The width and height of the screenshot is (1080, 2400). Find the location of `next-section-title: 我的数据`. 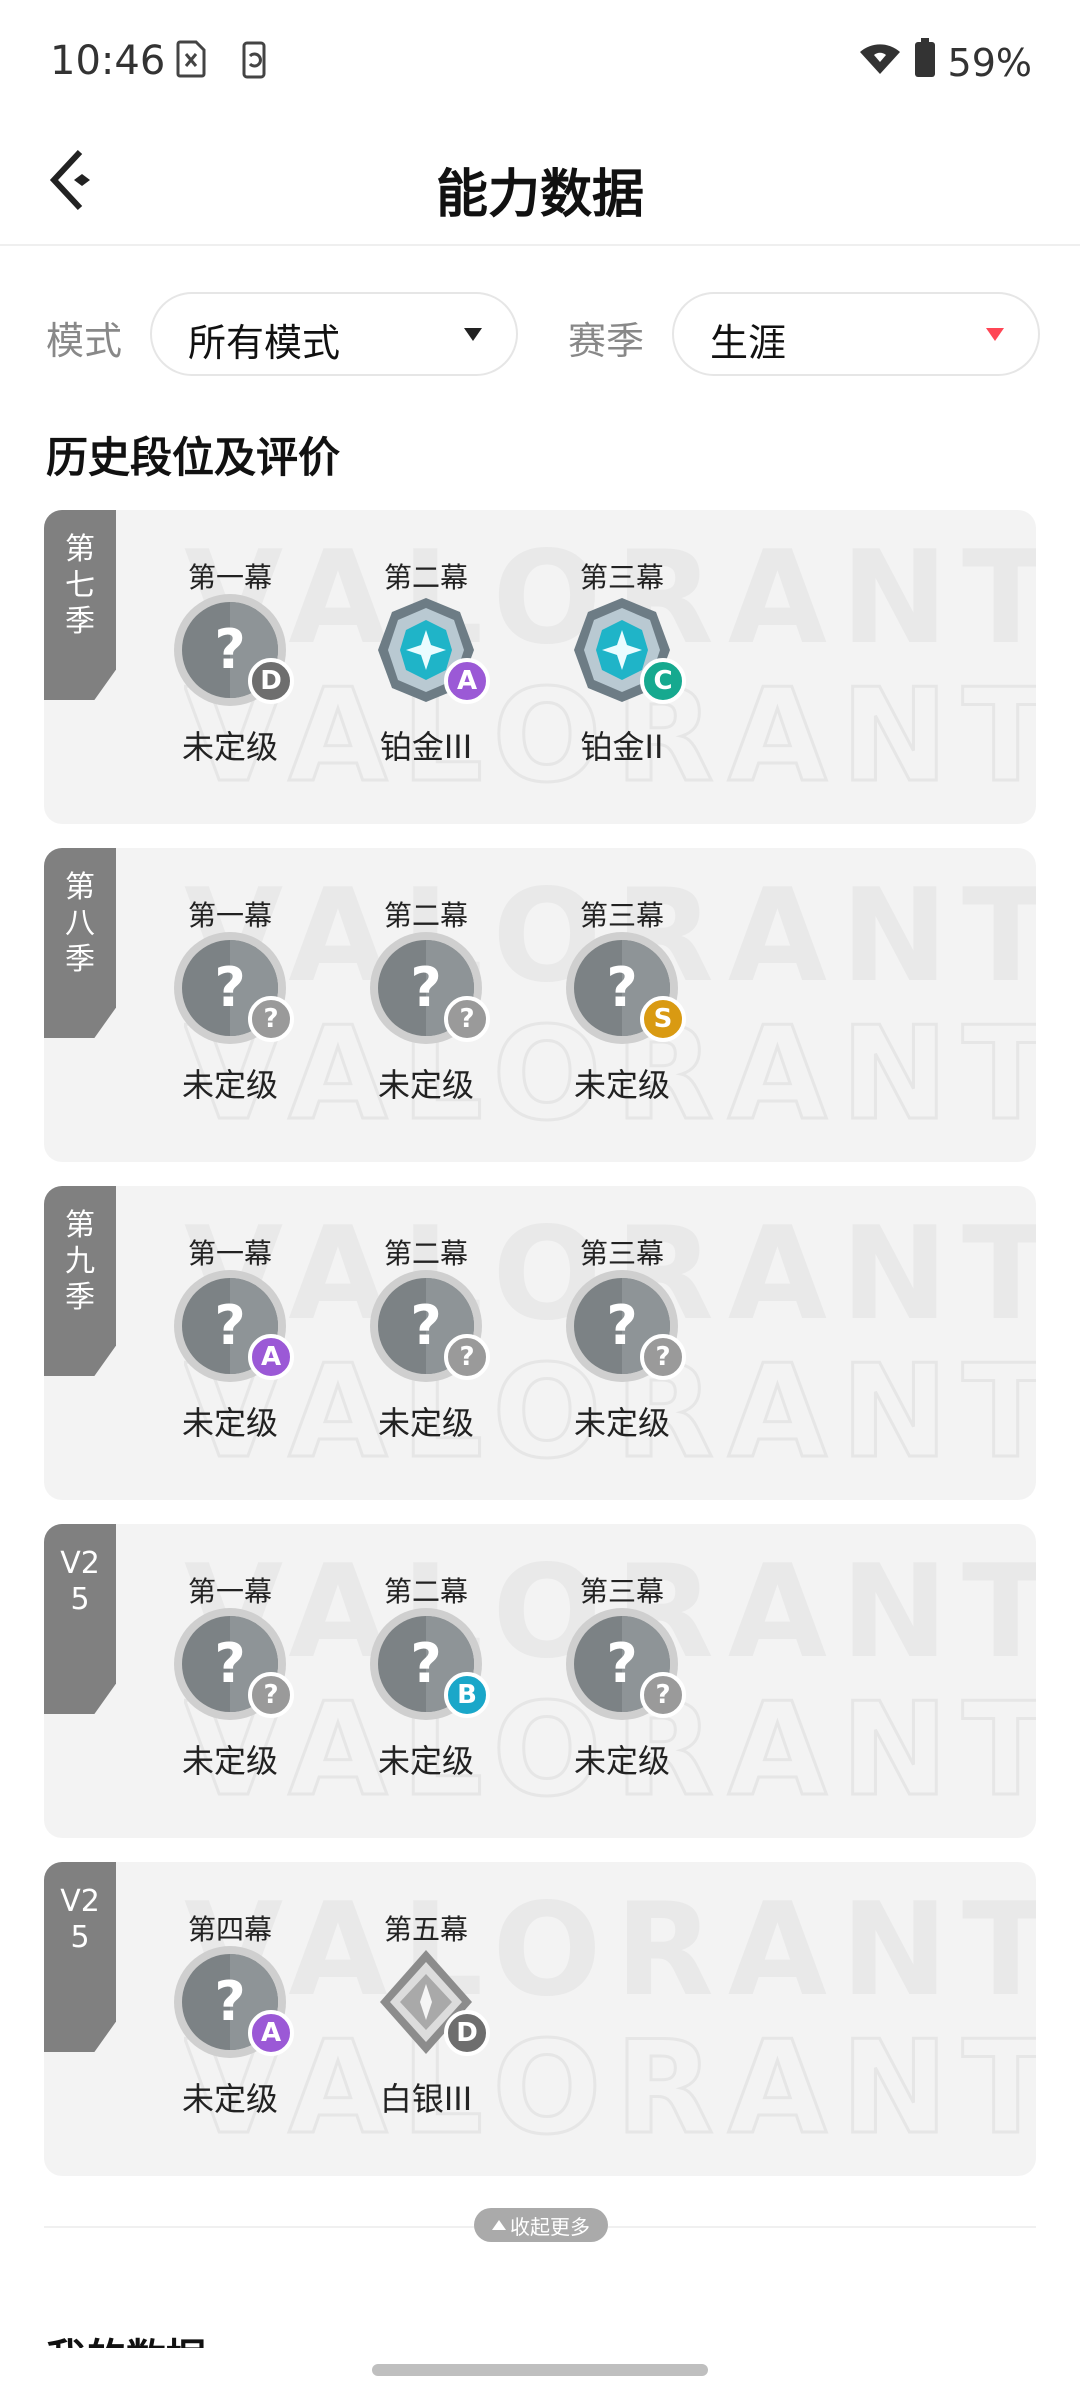

next-section-title: 我的数据 is located at coordinates (126, 2337).